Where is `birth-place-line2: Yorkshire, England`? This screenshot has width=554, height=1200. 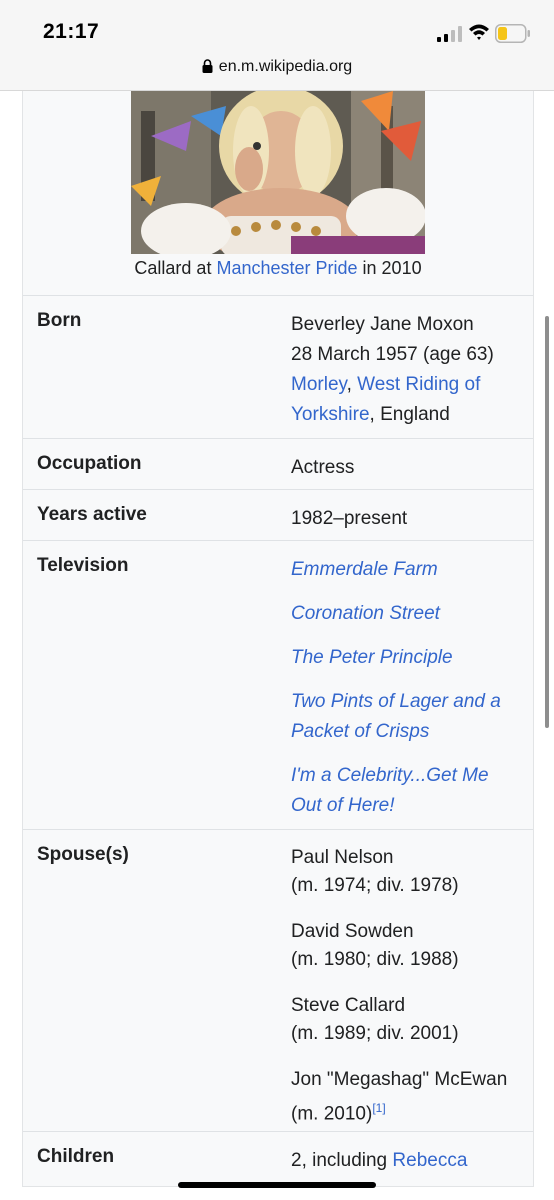 birth-place-line2: Yorkshire, England is located at coordinates (409, 415).